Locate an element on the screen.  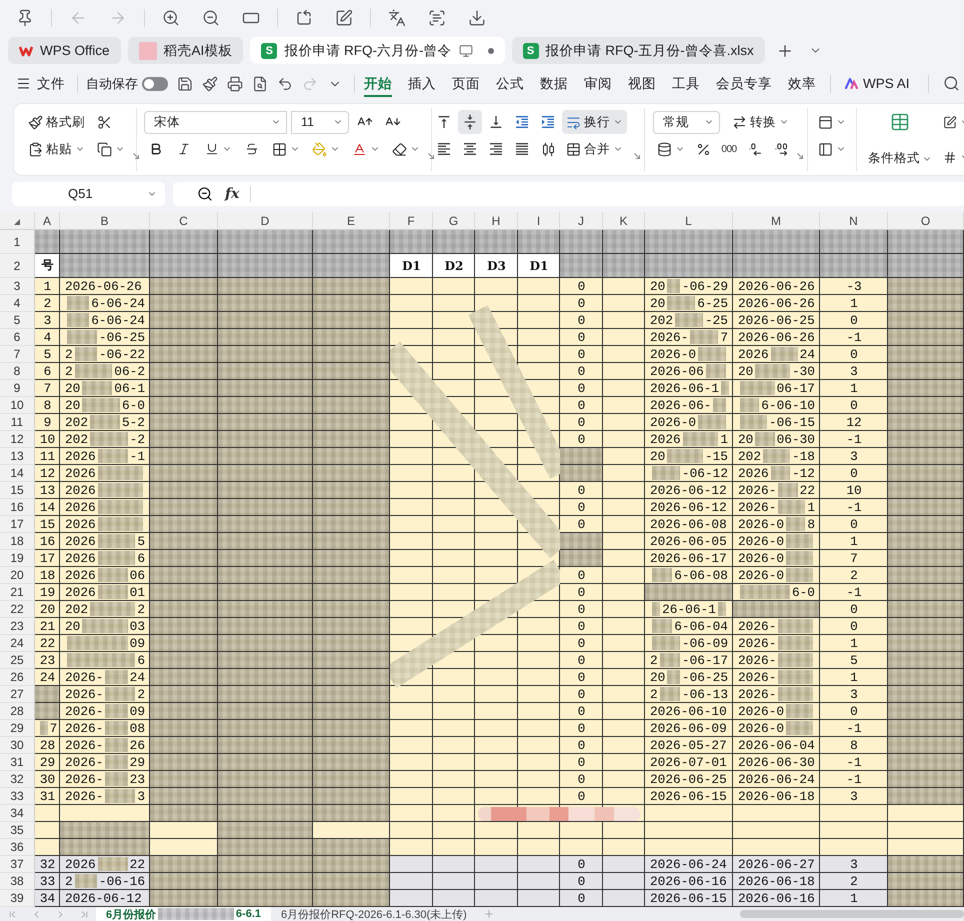
cell-text: 6-06-10 is located at coordinates (788, 405).